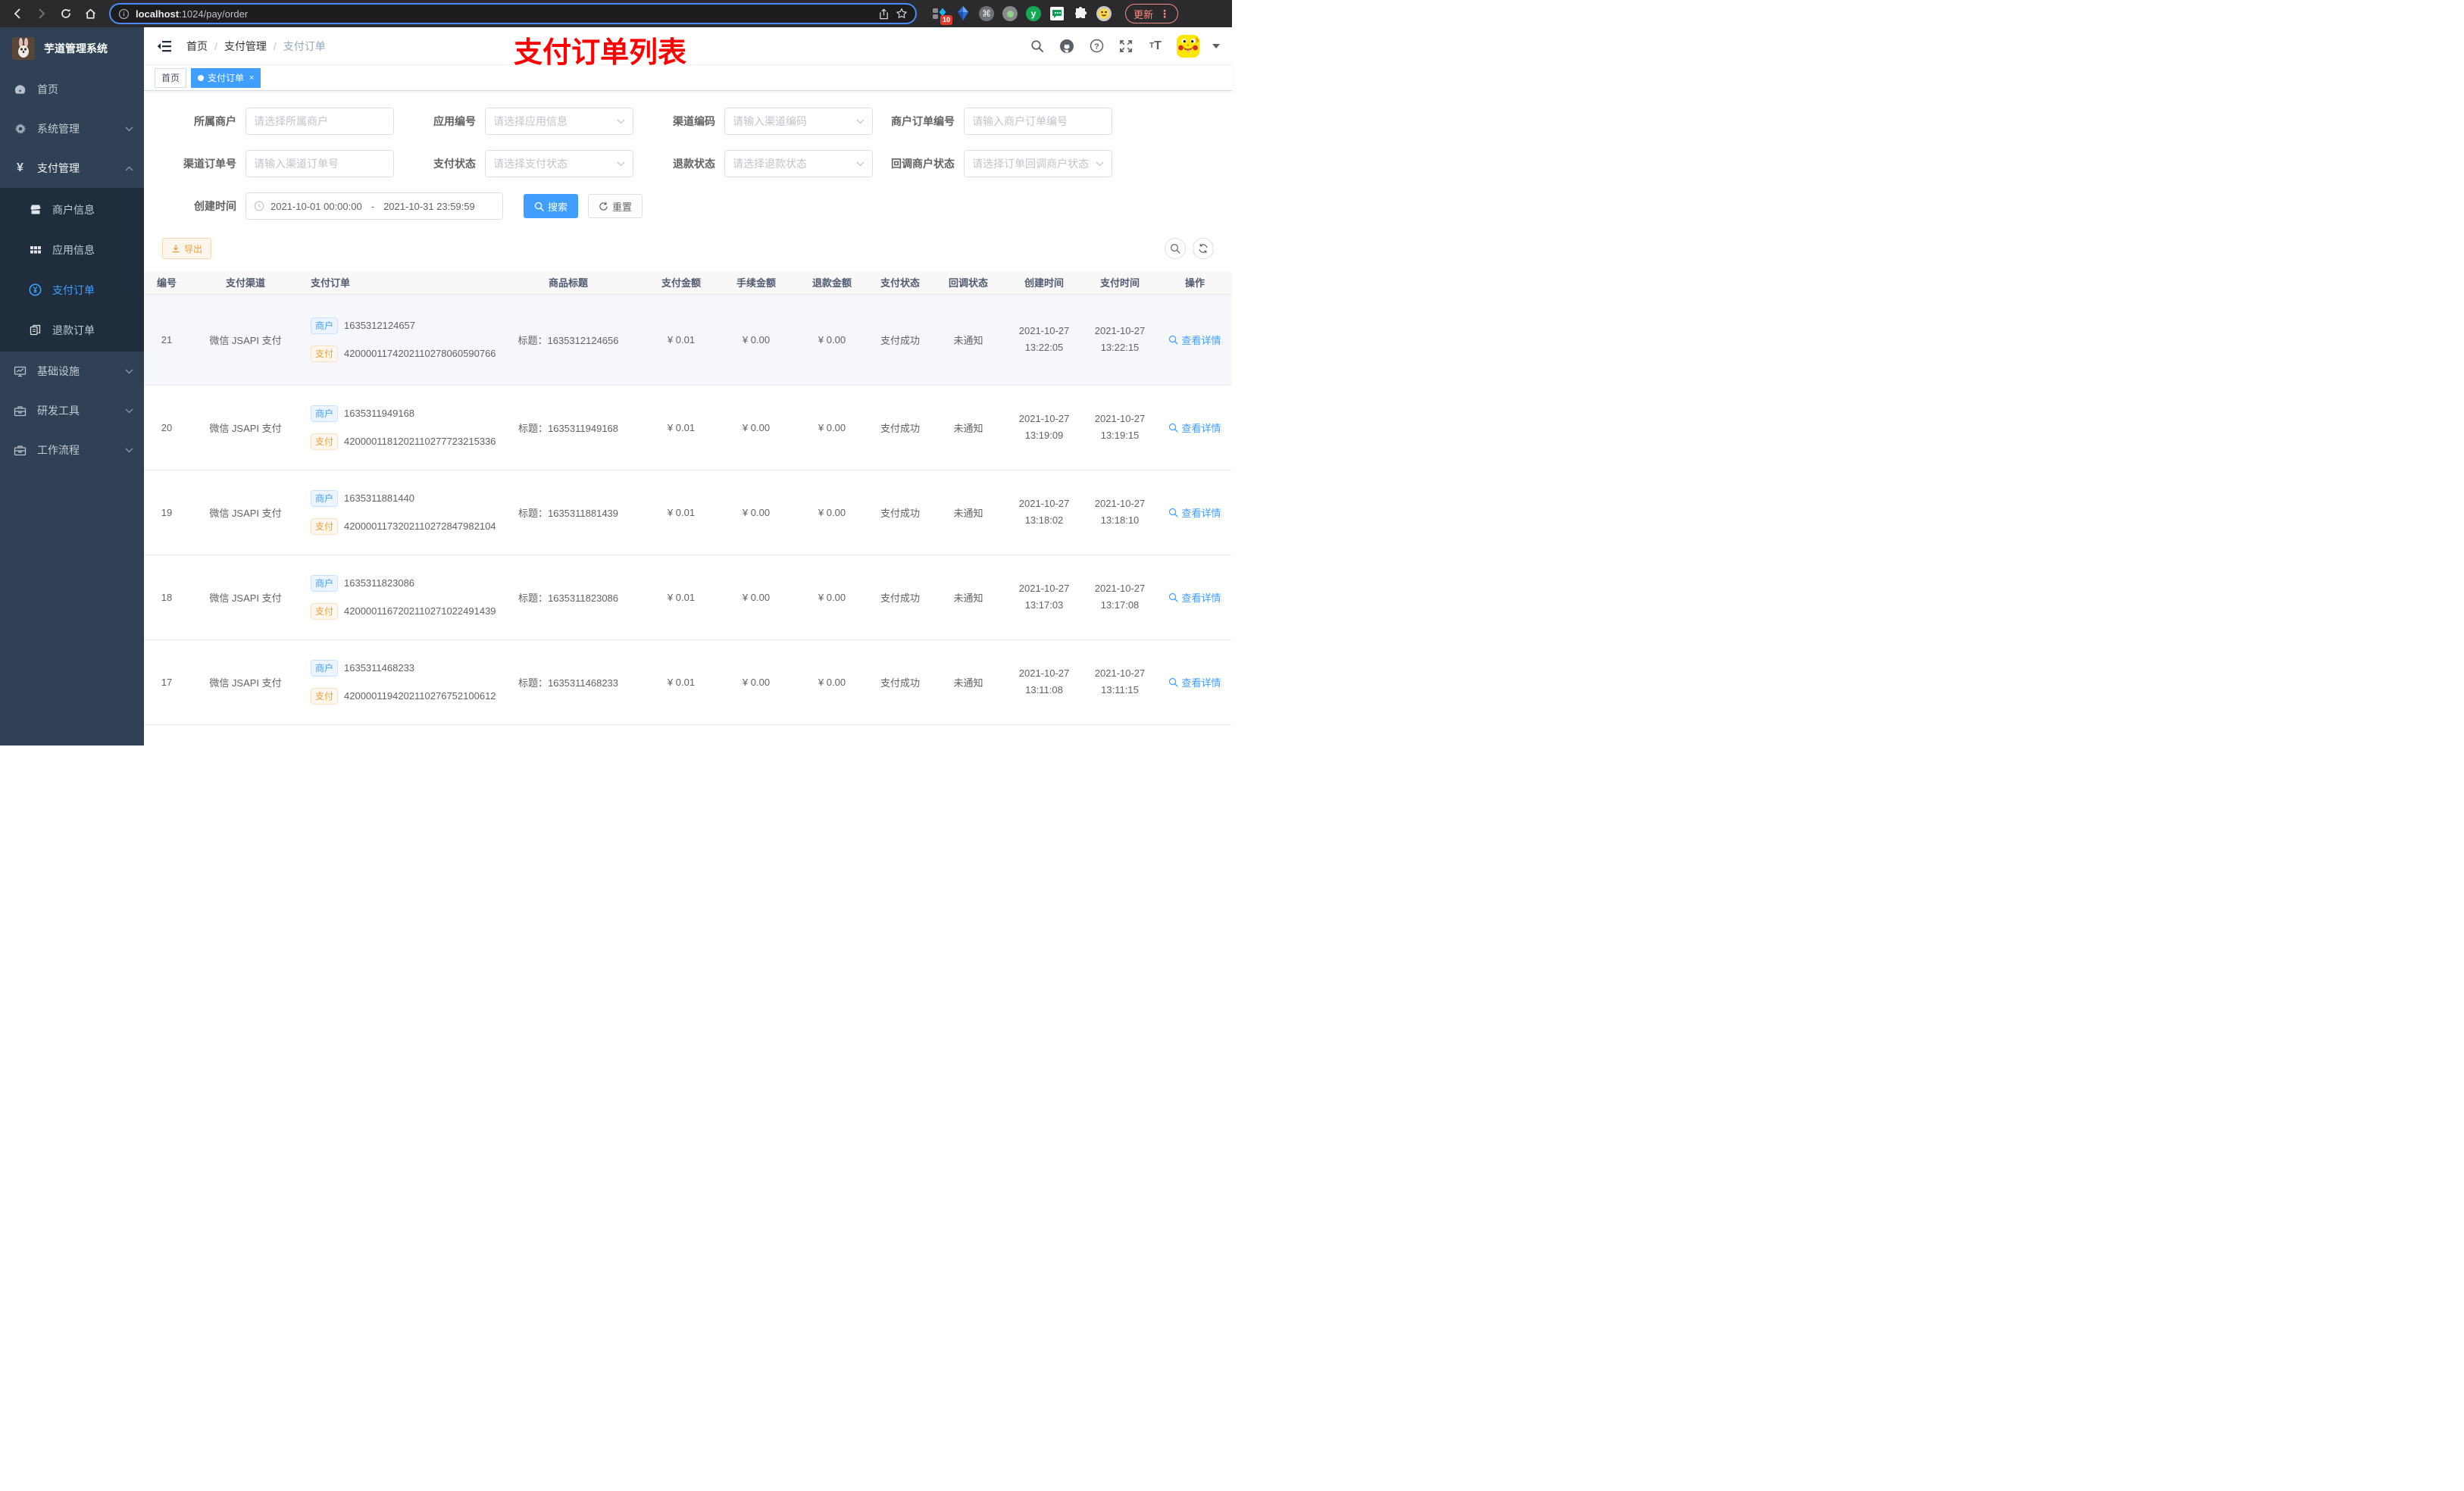  I want to click on action-cell, so click(1195, 735).